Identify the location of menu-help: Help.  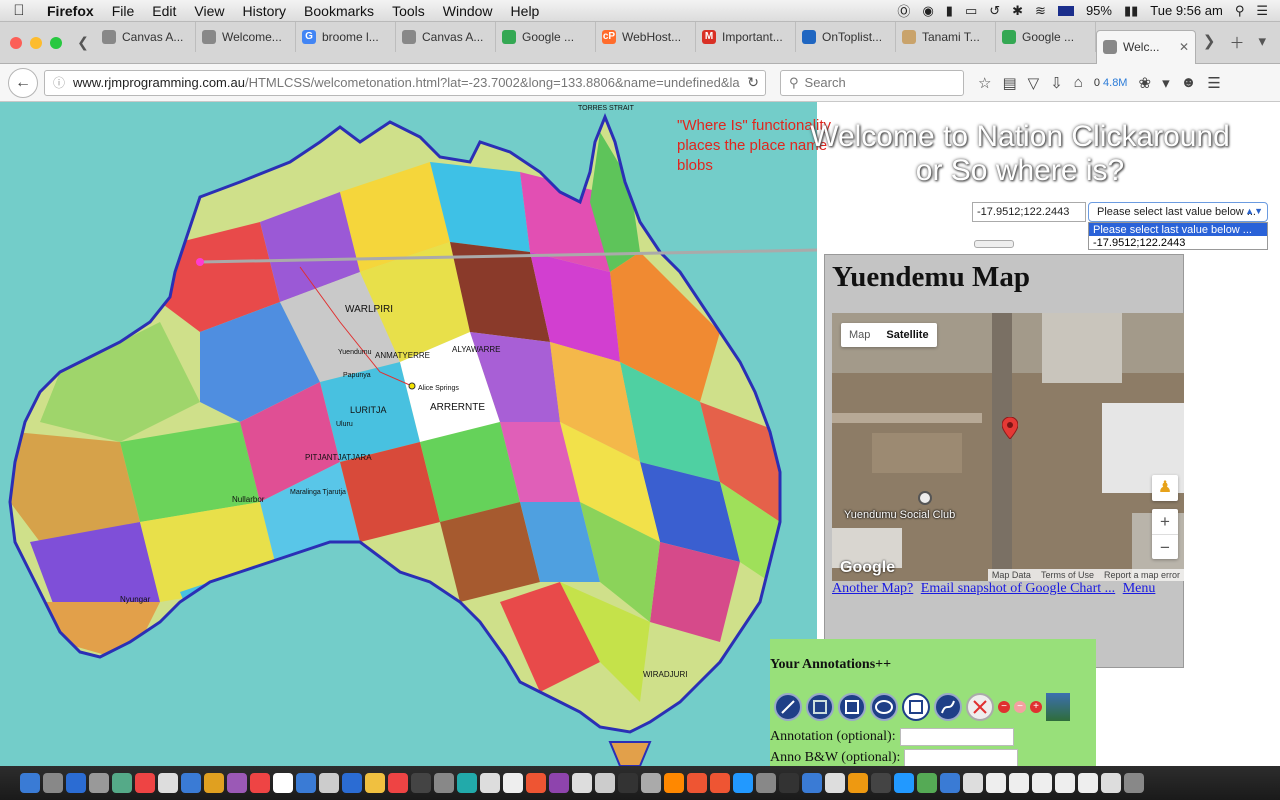
(525, 11).